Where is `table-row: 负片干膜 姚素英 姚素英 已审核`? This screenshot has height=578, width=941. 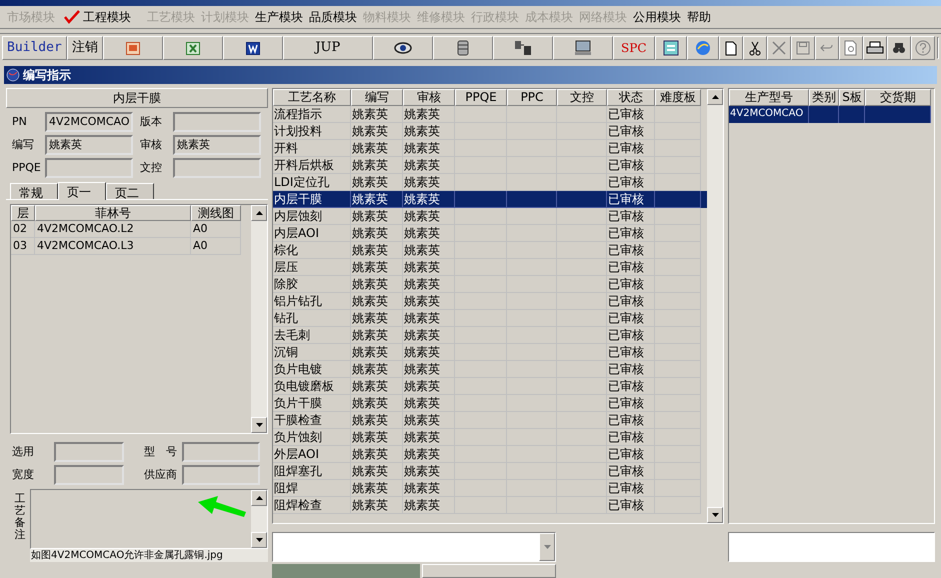
table-row: 负片干膜 姚素英 姚素英 已审核 is located at coordinates (490, 403).